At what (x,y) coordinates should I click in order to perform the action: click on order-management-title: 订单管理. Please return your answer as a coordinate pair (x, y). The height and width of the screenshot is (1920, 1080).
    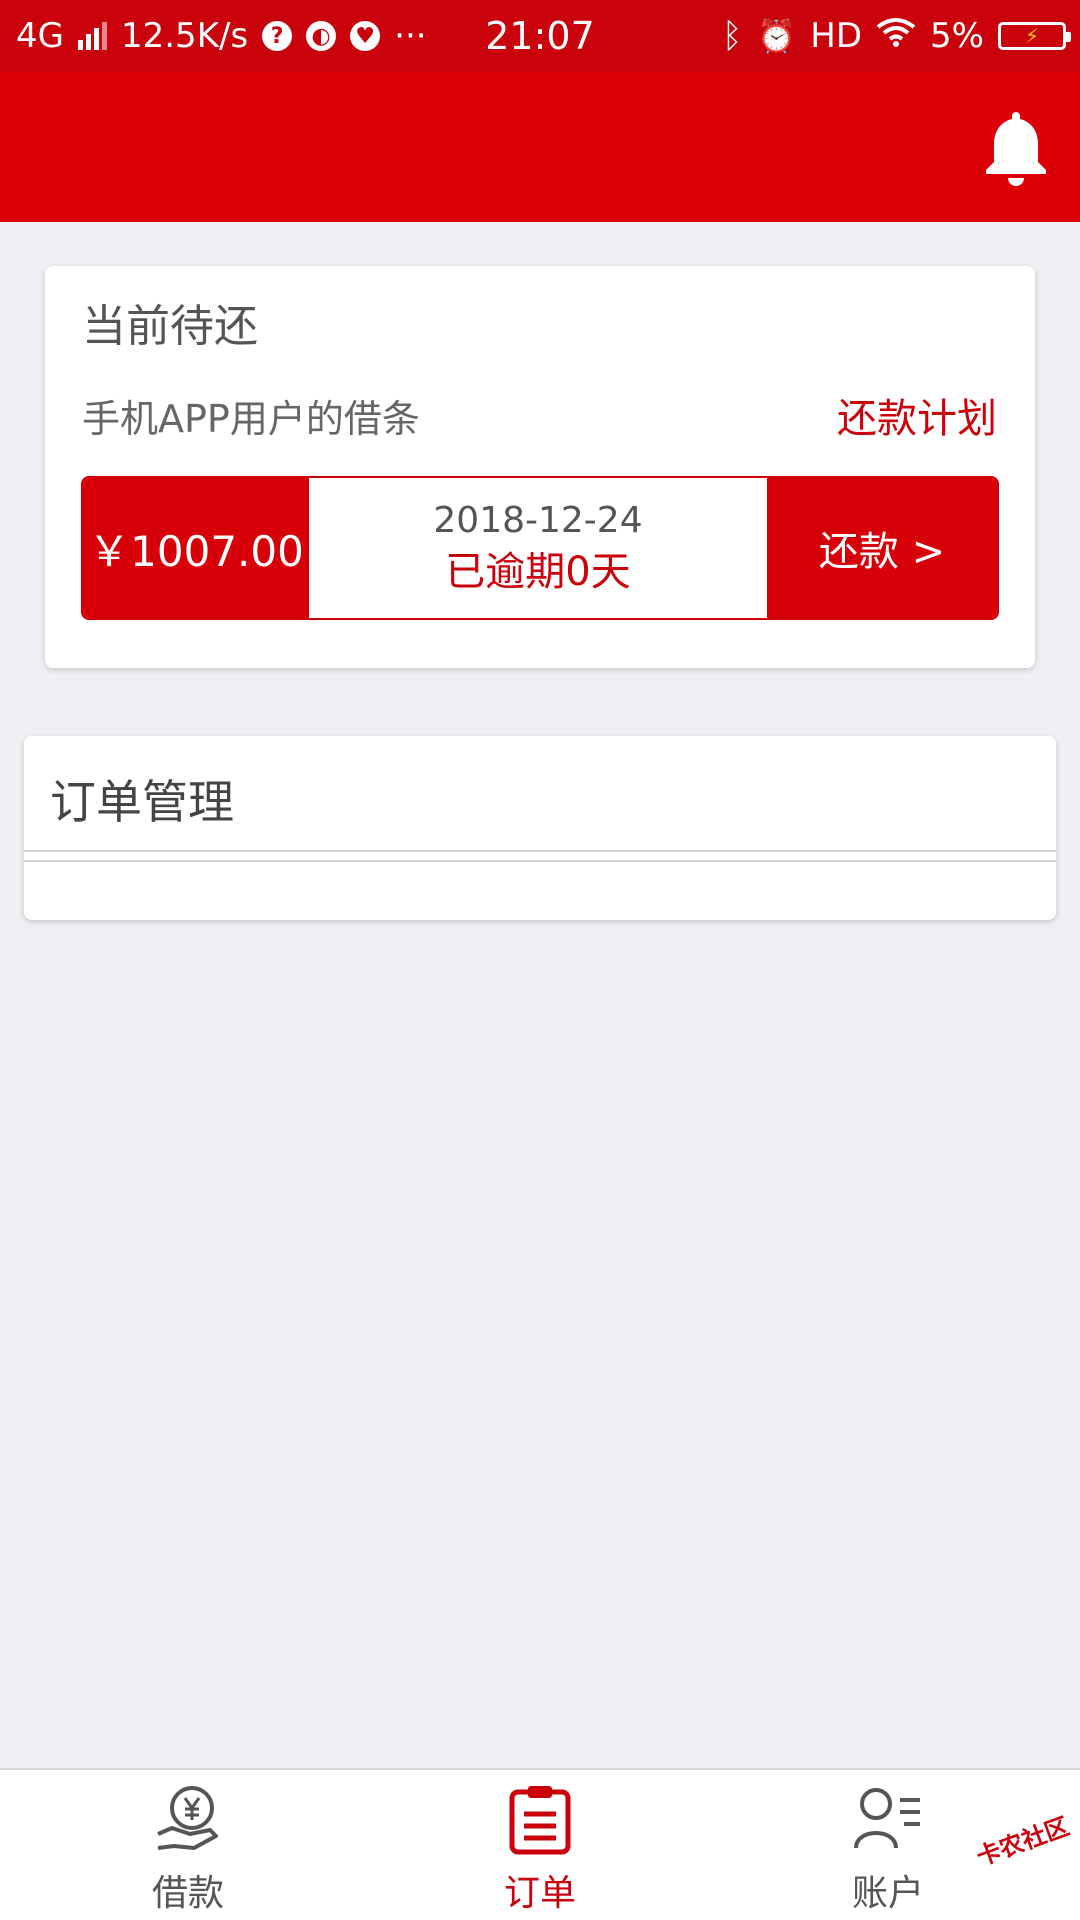
    Looking at the image, I should click on (142, 802).